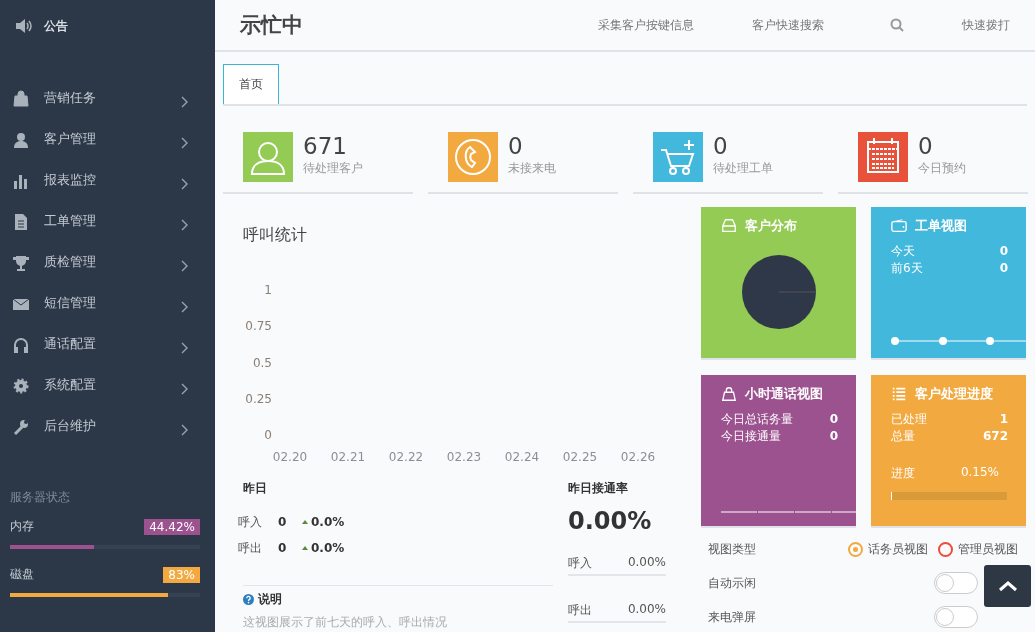  What do you see at coordinates (897, 25) in the screenshot?
I see `search-icon` at bounding box center [897, 25].